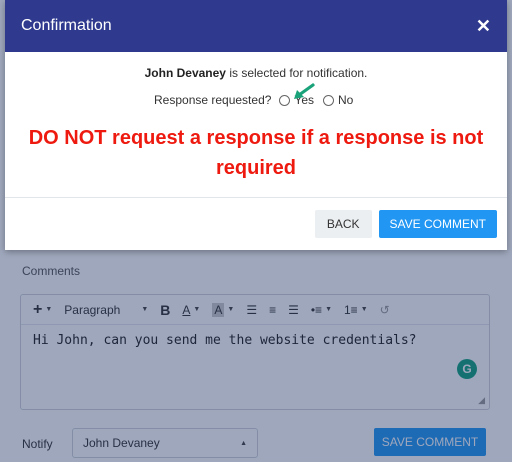  I want to click on selected-suffix: is selected for notification., so click(296, 73).